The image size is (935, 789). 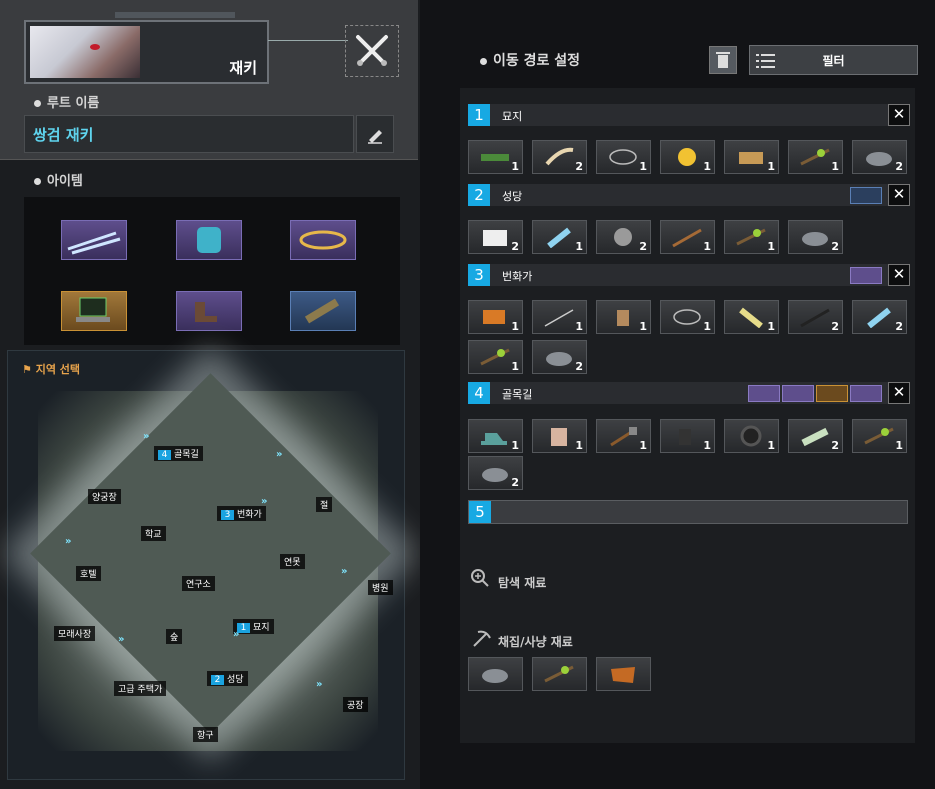 I want to click on stone-icon, so click(x=559, y=359).